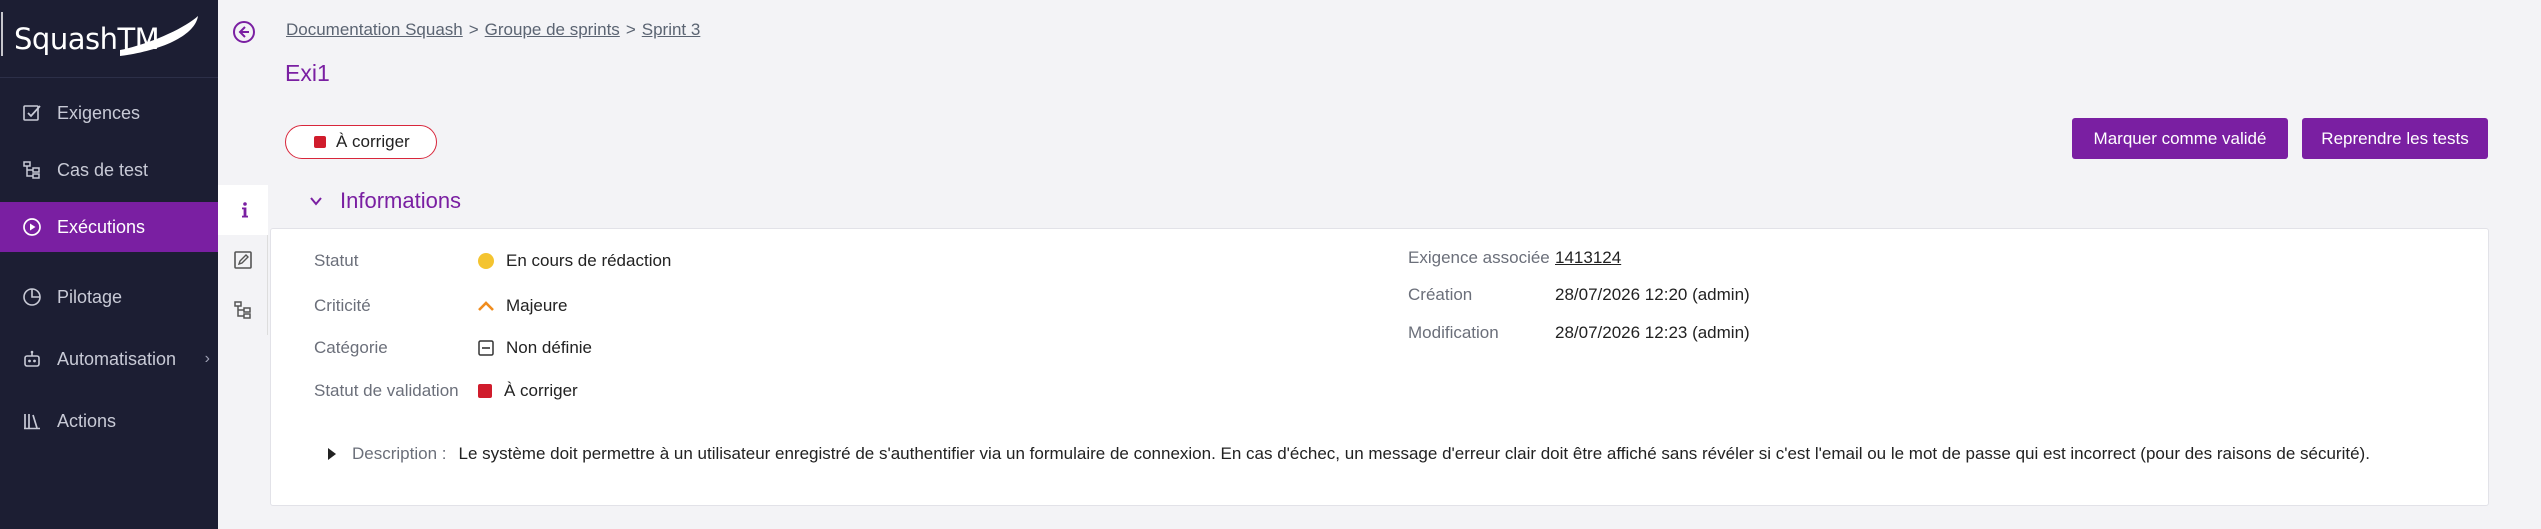 This screenshot has height=529, width=2541. I want to click on field-modification: Modification 28/07/2026 12:23 (admin), so click(1579, 333).